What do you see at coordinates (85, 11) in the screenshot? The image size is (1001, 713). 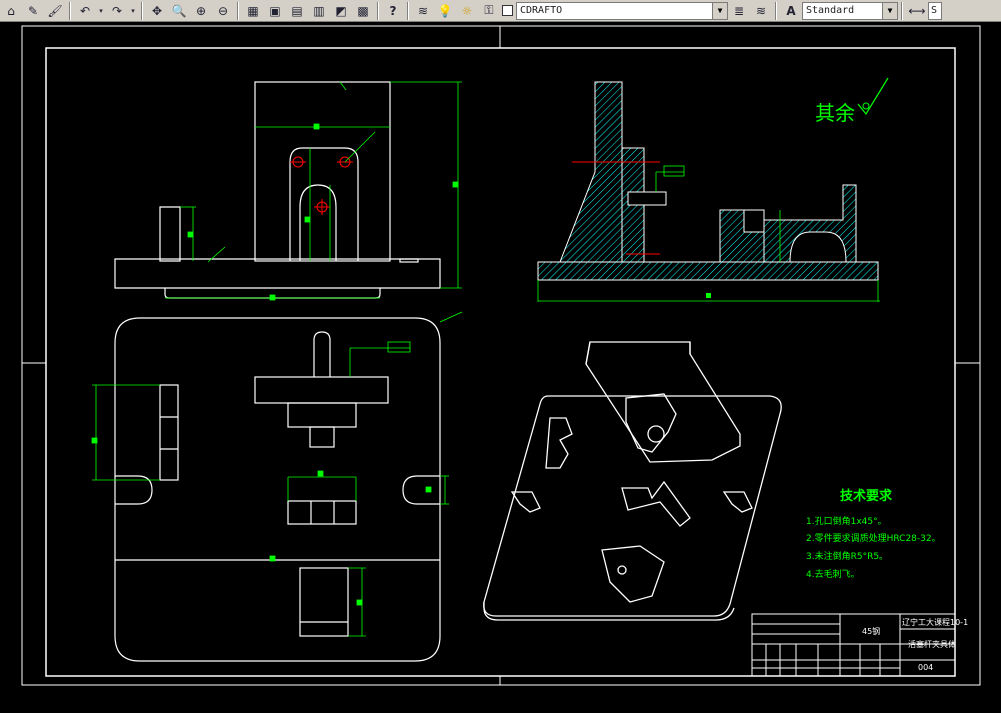 I see `undo-icon: ↶` at bounding box center [85, 11].